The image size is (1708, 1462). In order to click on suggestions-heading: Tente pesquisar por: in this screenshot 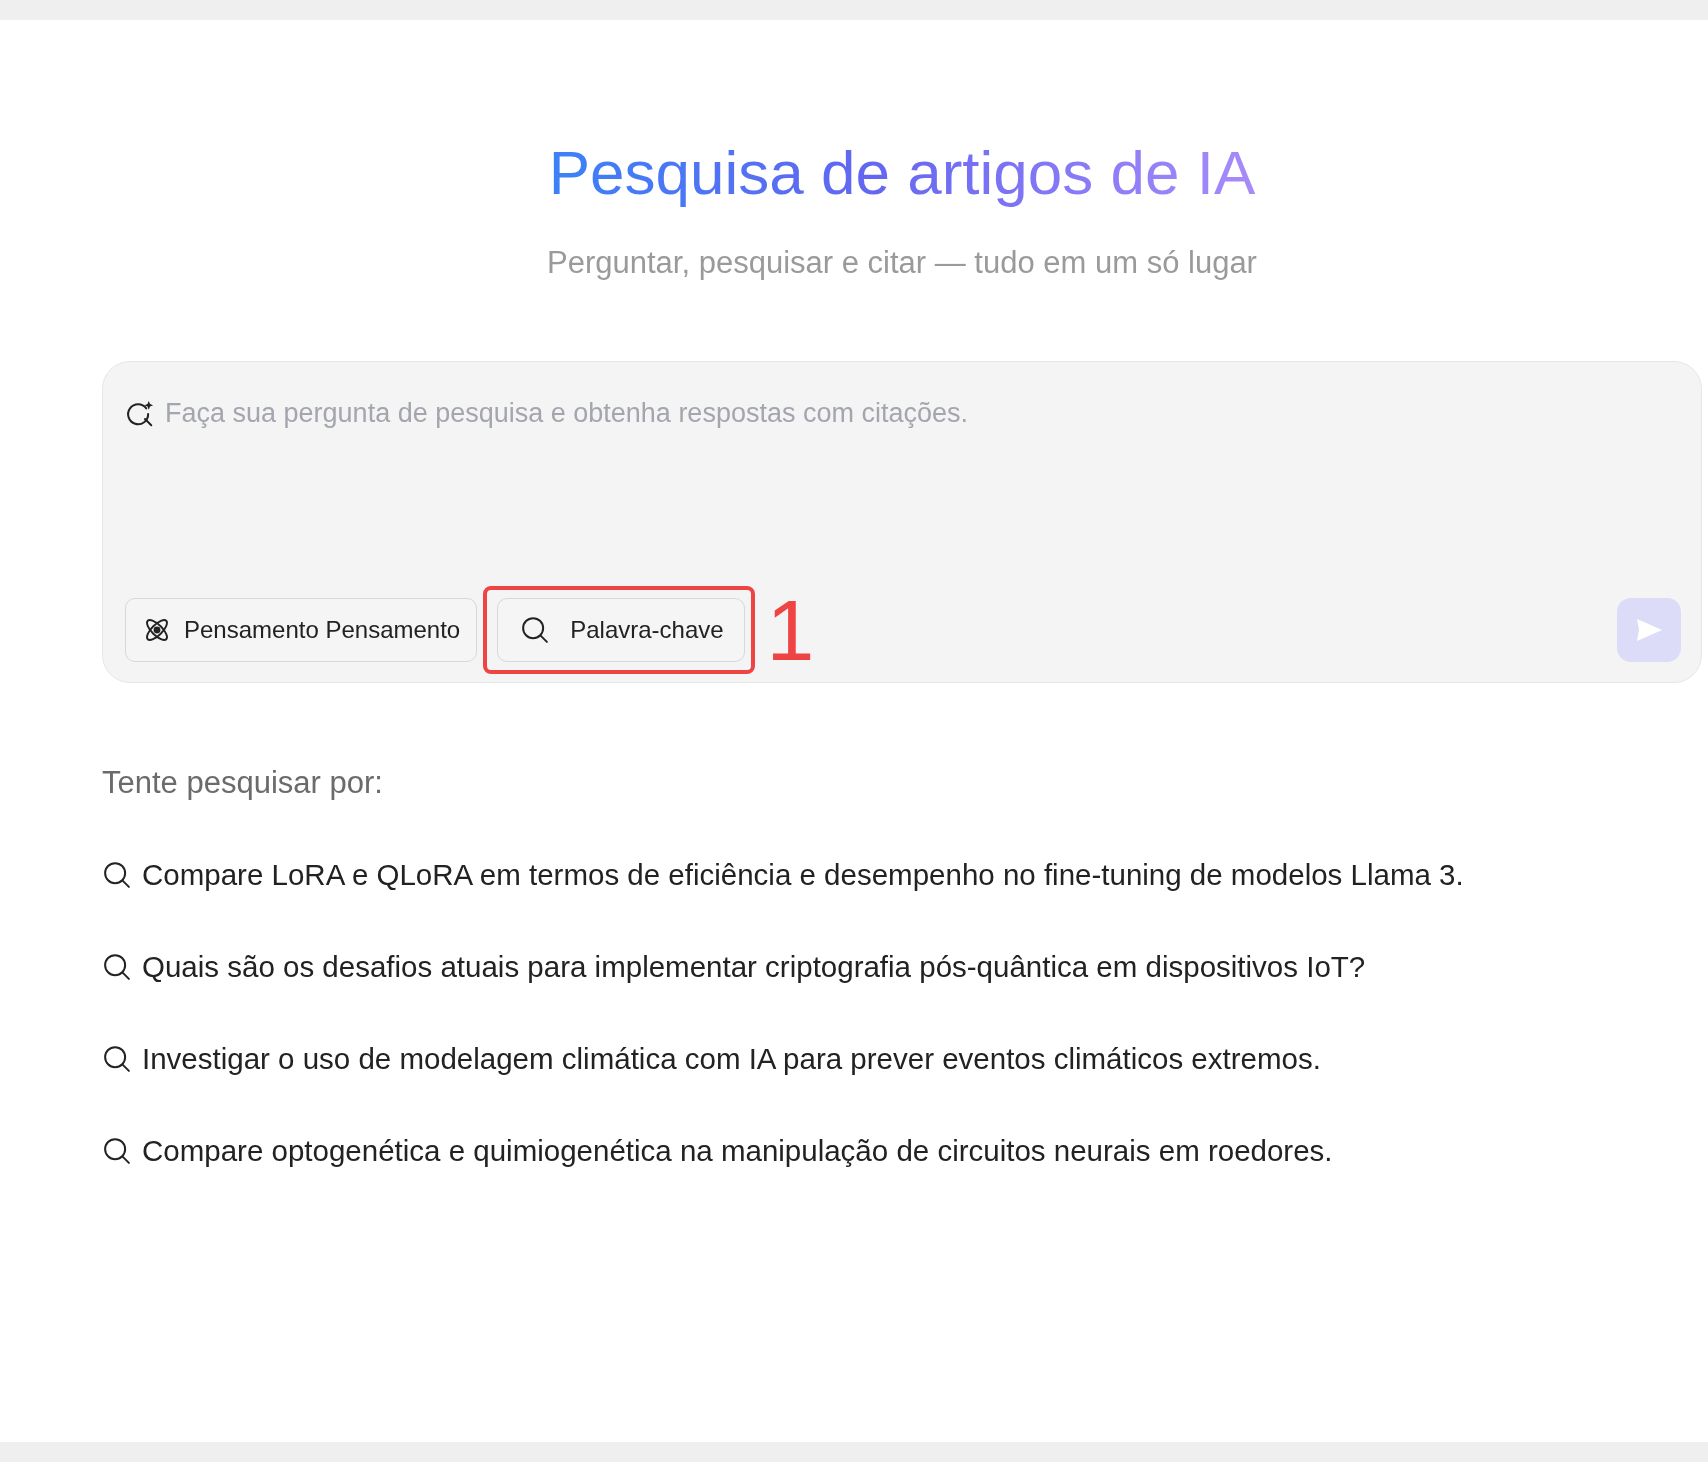, I will do `click(243, 783)`.